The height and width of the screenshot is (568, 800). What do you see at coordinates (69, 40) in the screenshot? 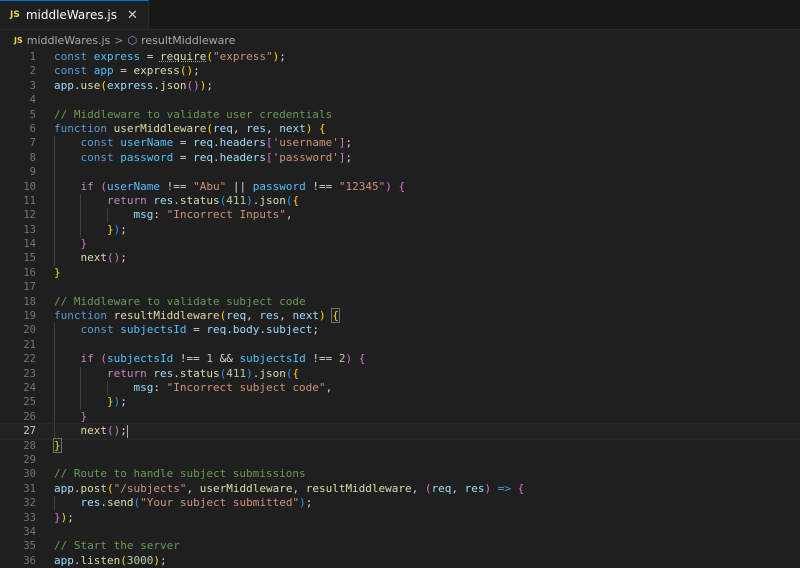
I see `breadcrumb-file: middleWares.js` at bounding box center [69, 40].